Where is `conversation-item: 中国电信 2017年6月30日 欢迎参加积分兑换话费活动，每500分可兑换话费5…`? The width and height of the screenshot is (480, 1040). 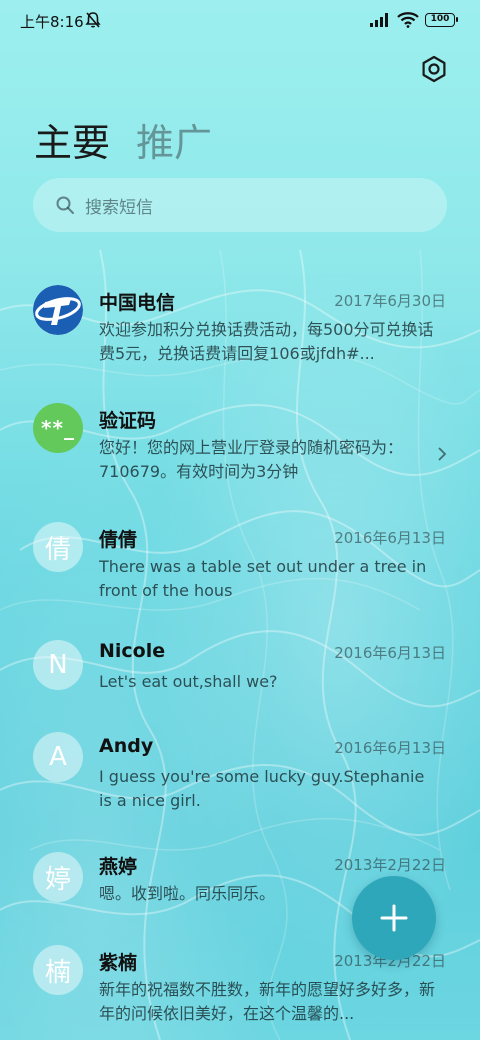
conversation-item: 中国电信 2017年6月30日 欢迎参加积分兑换话费活动，每500分可兑换话费5… is located at coordinates (240, 331).